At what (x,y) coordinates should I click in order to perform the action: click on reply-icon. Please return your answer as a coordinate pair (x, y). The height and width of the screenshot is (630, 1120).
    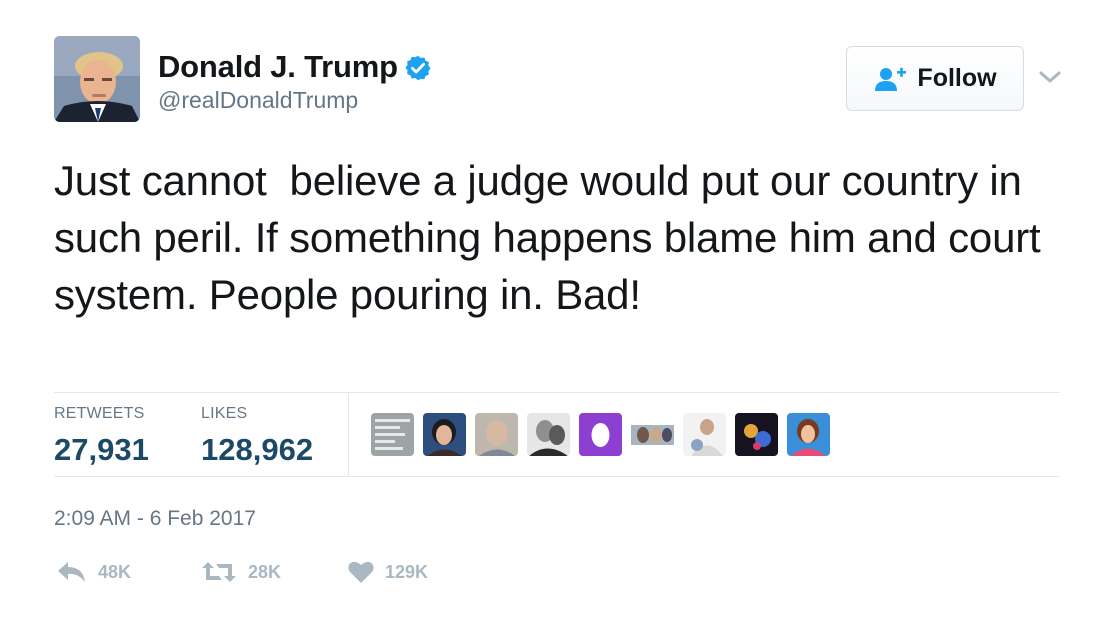
    Looking at the image, I should click on (71, 572).